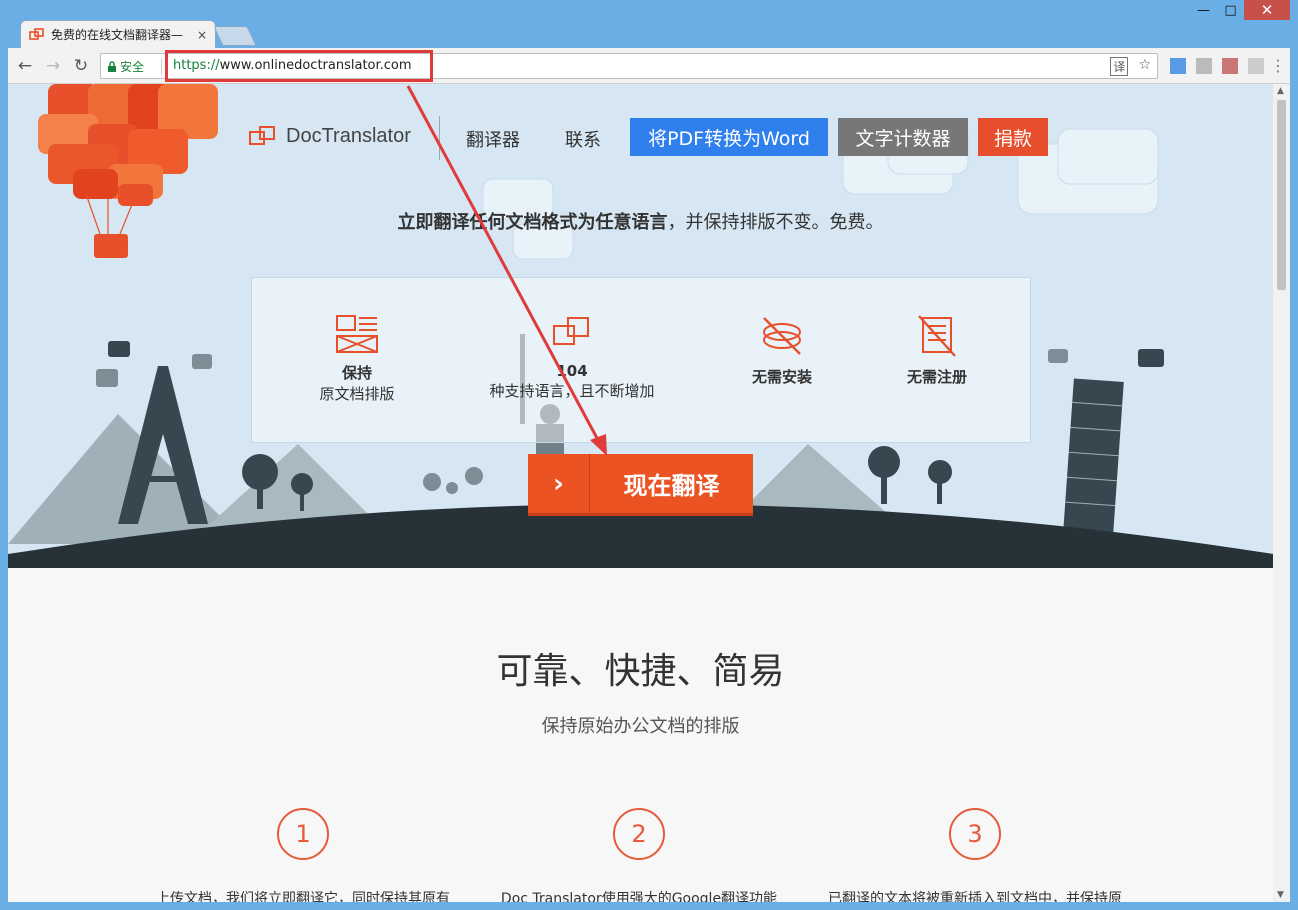 The height and width of the screenshot is (910, 1298). I want to click on new-tab-button, so click(235, 36).